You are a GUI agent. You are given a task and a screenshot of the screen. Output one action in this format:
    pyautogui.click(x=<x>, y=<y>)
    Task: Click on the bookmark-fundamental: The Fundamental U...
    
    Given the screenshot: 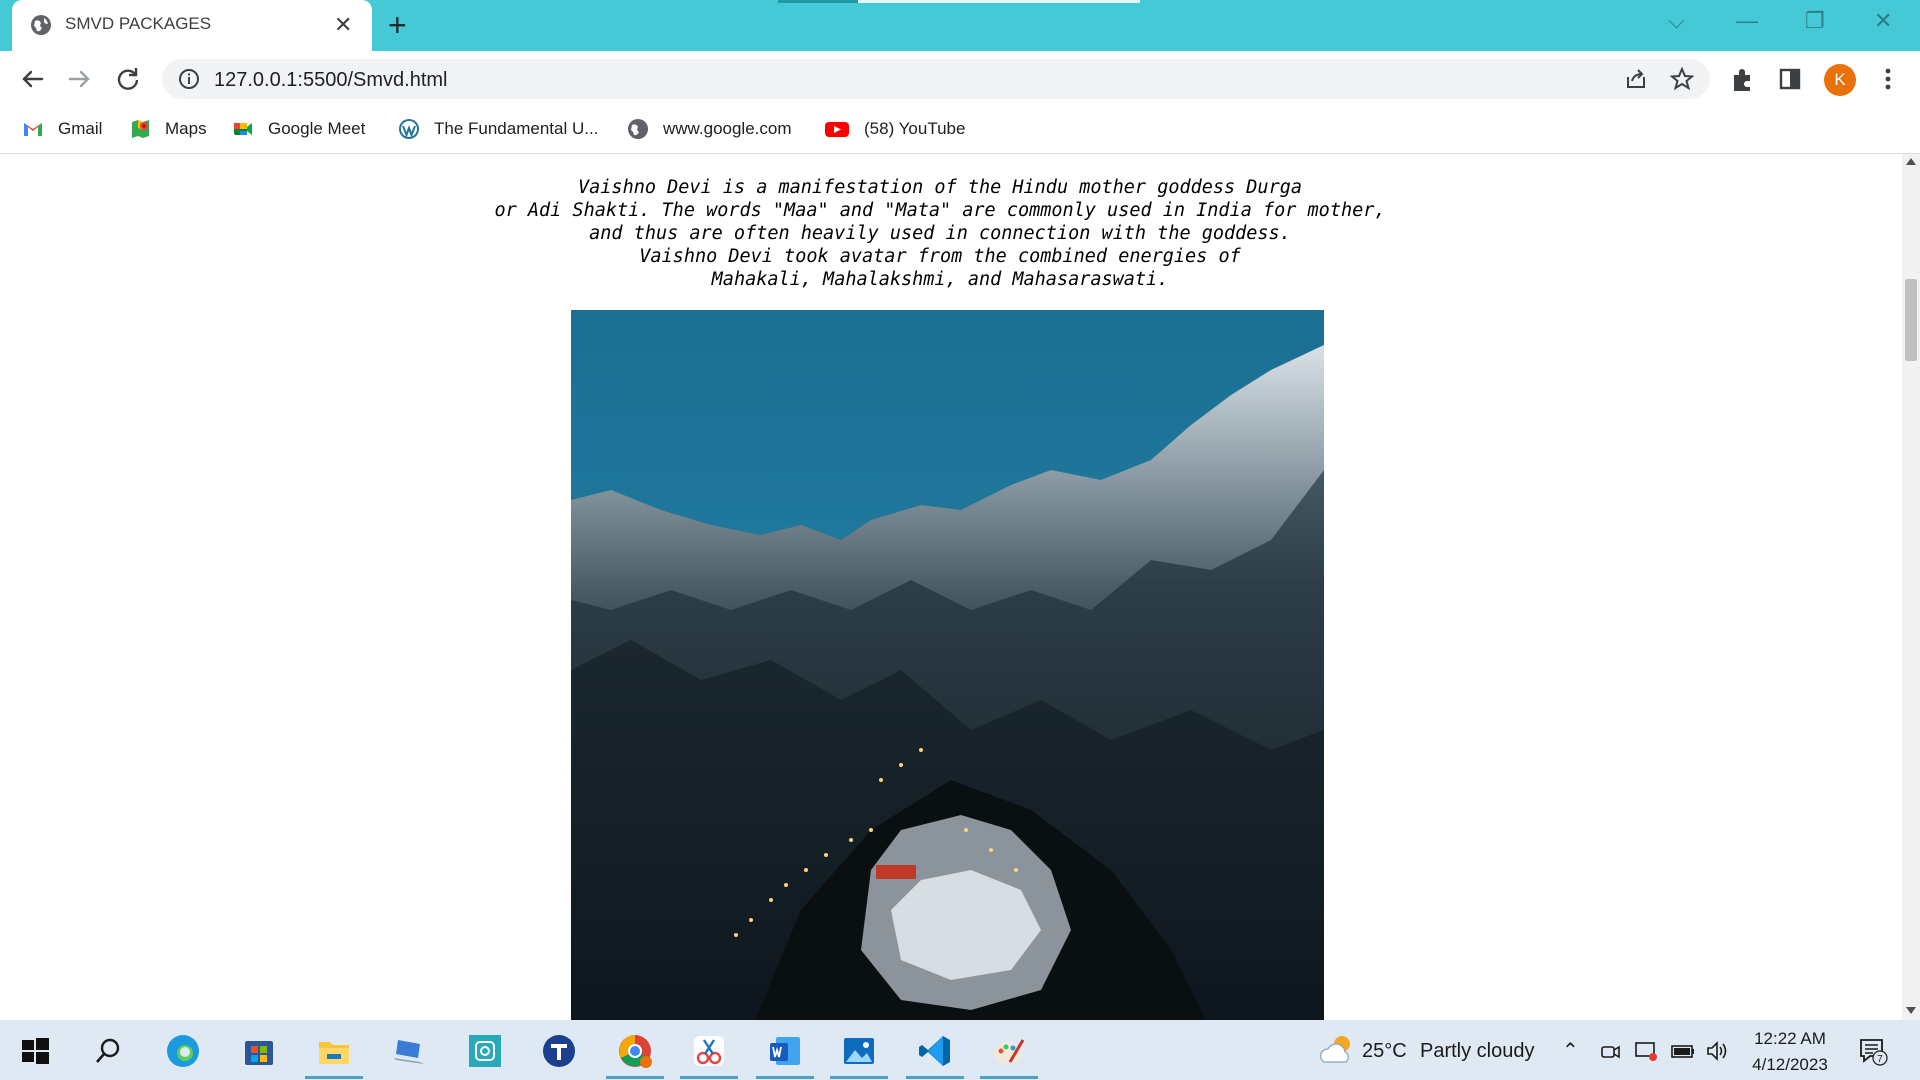 What is the action you would take?
    pyautogui.click(x=498, y=129)
    